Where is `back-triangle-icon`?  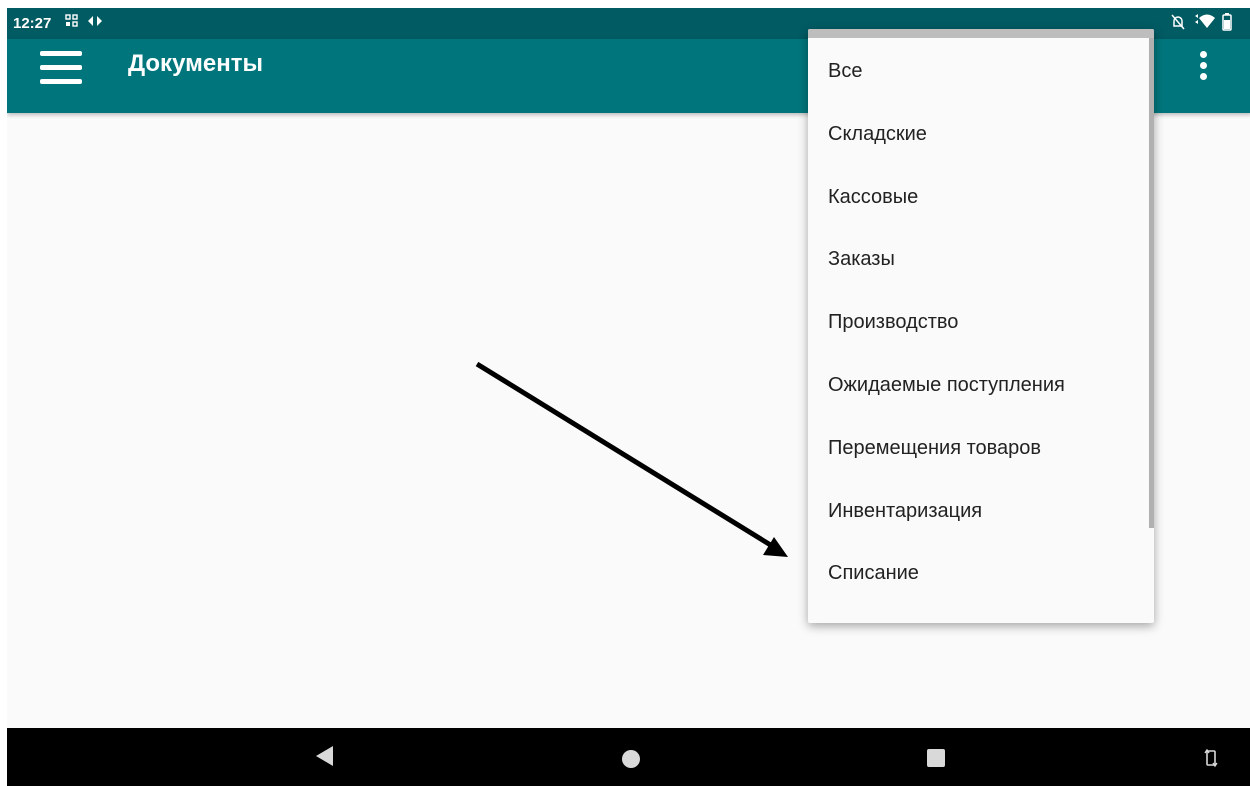 back-triangle-icon is located at coordinates (325, 758).